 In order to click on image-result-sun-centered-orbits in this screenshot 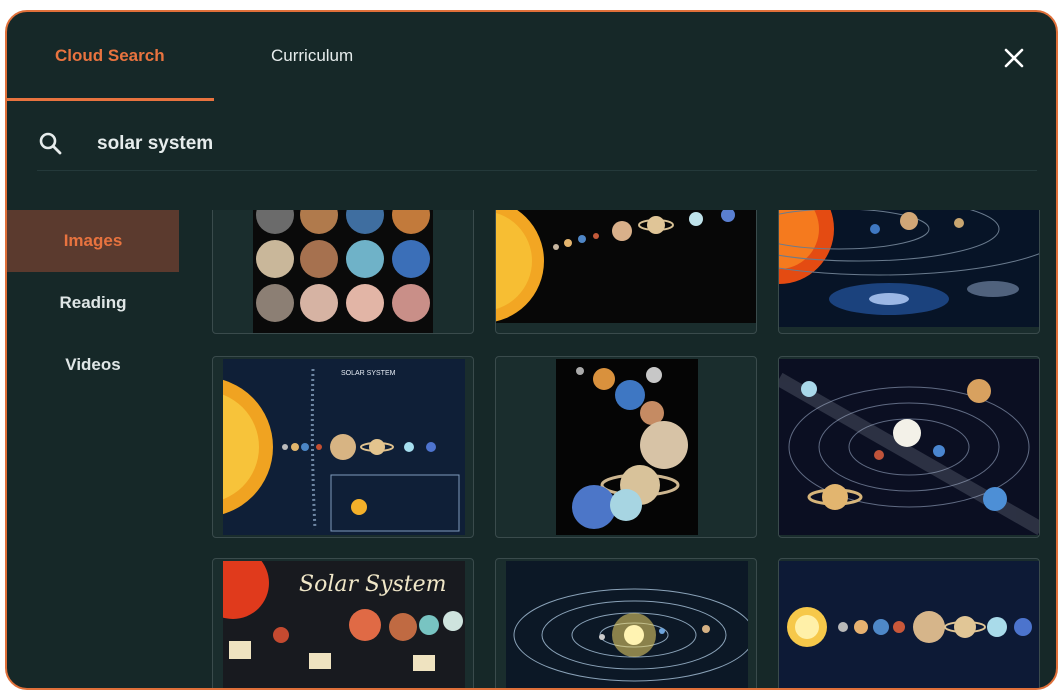, I will do `click(626, 623)`.